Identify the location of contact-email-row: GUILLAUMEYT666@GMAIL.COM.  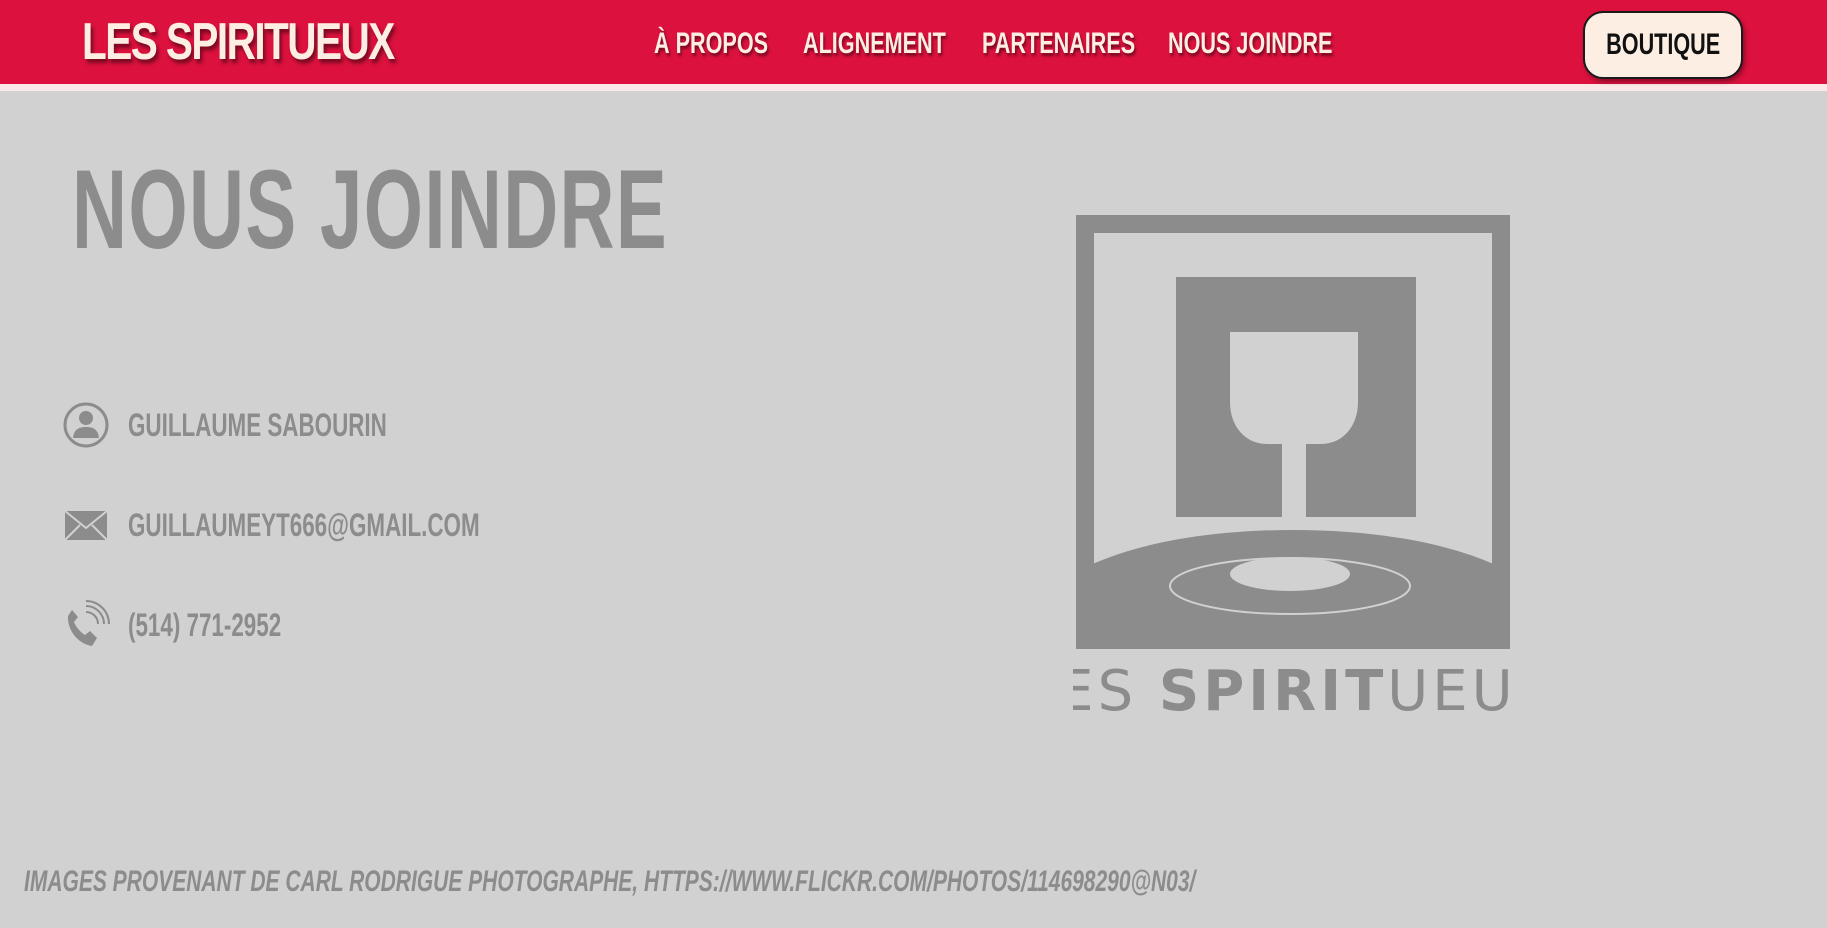
(342, 525).